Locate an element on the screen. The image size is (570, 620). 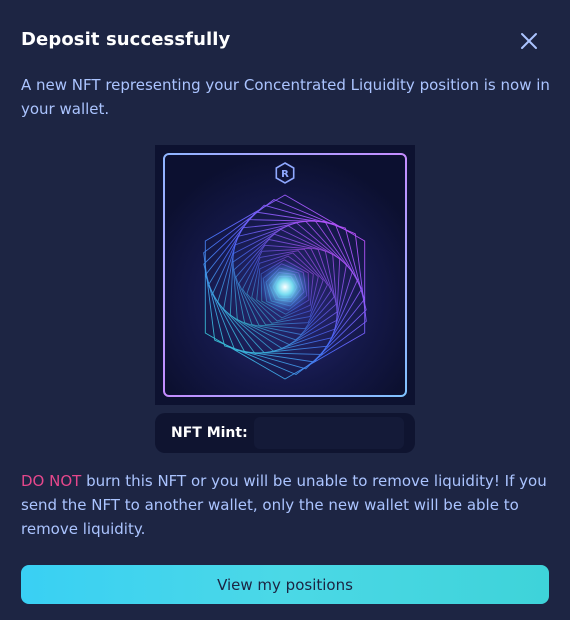
nft-mint-value is located at coordinates (328, 433).